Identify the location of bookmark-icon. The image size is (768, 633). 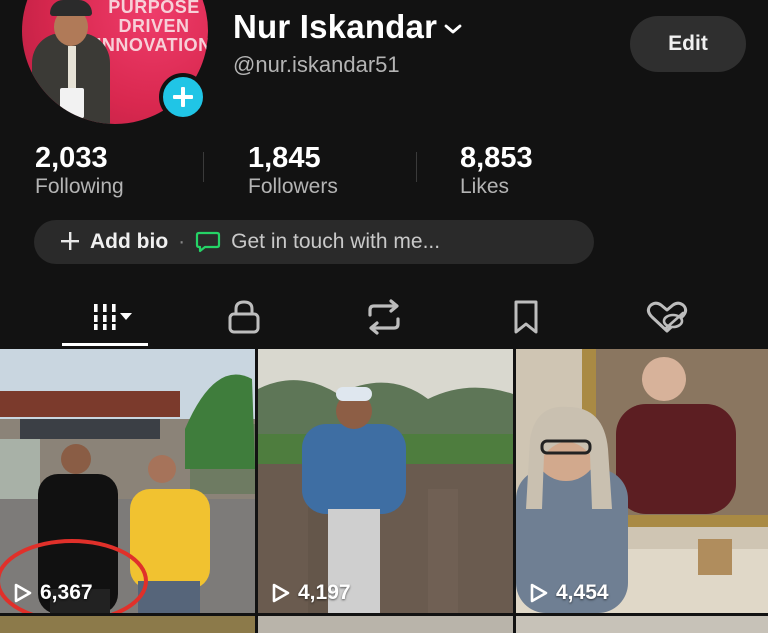
(526, 317).